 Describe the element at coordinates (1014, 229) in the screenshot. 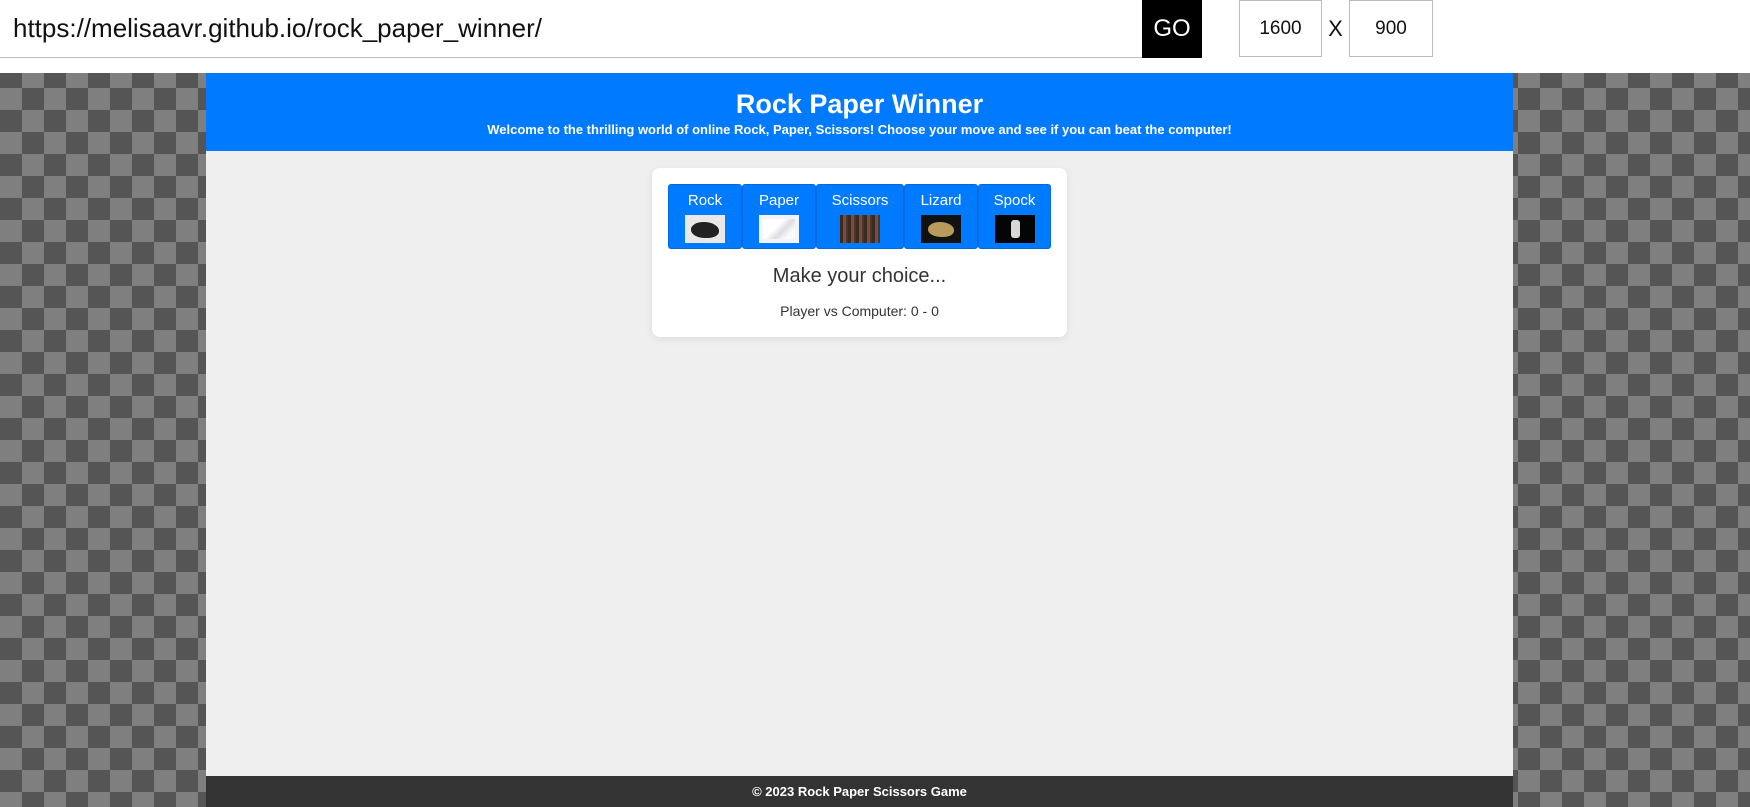

I see `spock-hand-image` at that location.